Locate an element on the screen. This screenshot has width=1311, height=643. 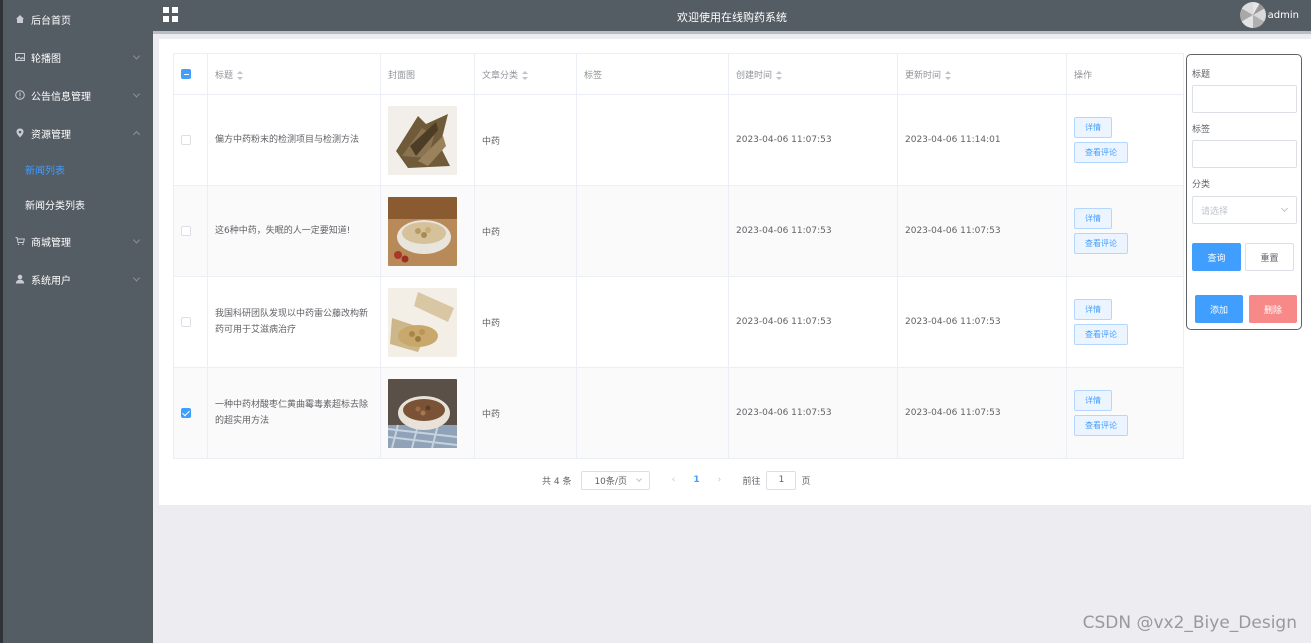
row-title: 偏方中药粉末的检测项目与检测方法 is located at coordinates (294, 140).